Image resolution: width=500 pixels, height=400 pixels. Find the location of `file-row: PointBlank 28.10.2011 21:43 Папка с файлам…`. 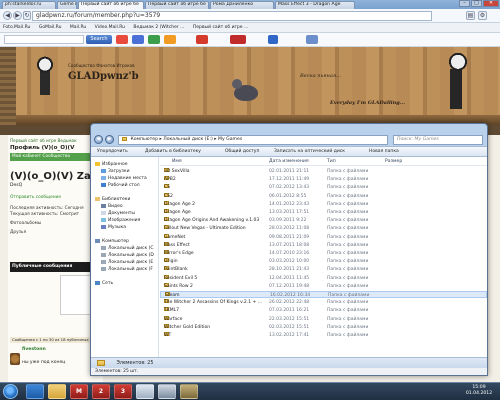

file-row: PointBlank 28.10.2011 21:43 Папка с файлам… is located at coordinates (323, 269).